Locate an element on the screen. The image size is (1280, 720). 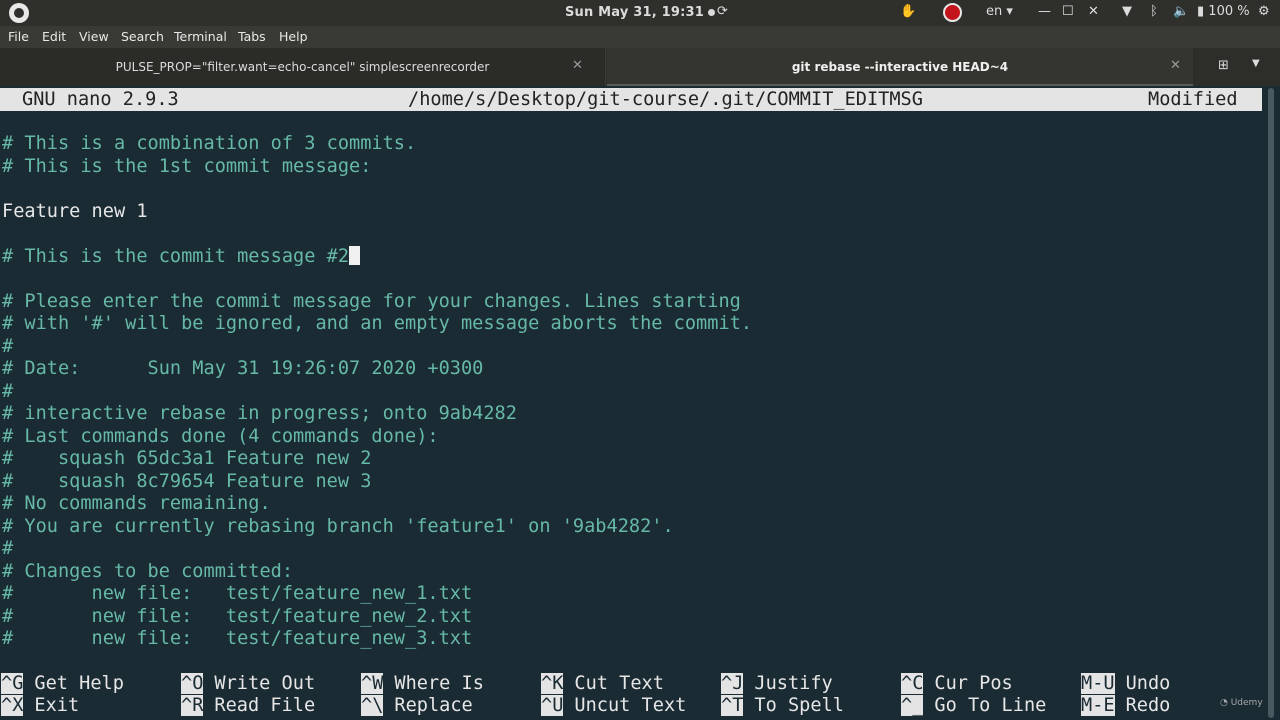
wifi-icon: ▼ is located at coordinates (1127, 11).